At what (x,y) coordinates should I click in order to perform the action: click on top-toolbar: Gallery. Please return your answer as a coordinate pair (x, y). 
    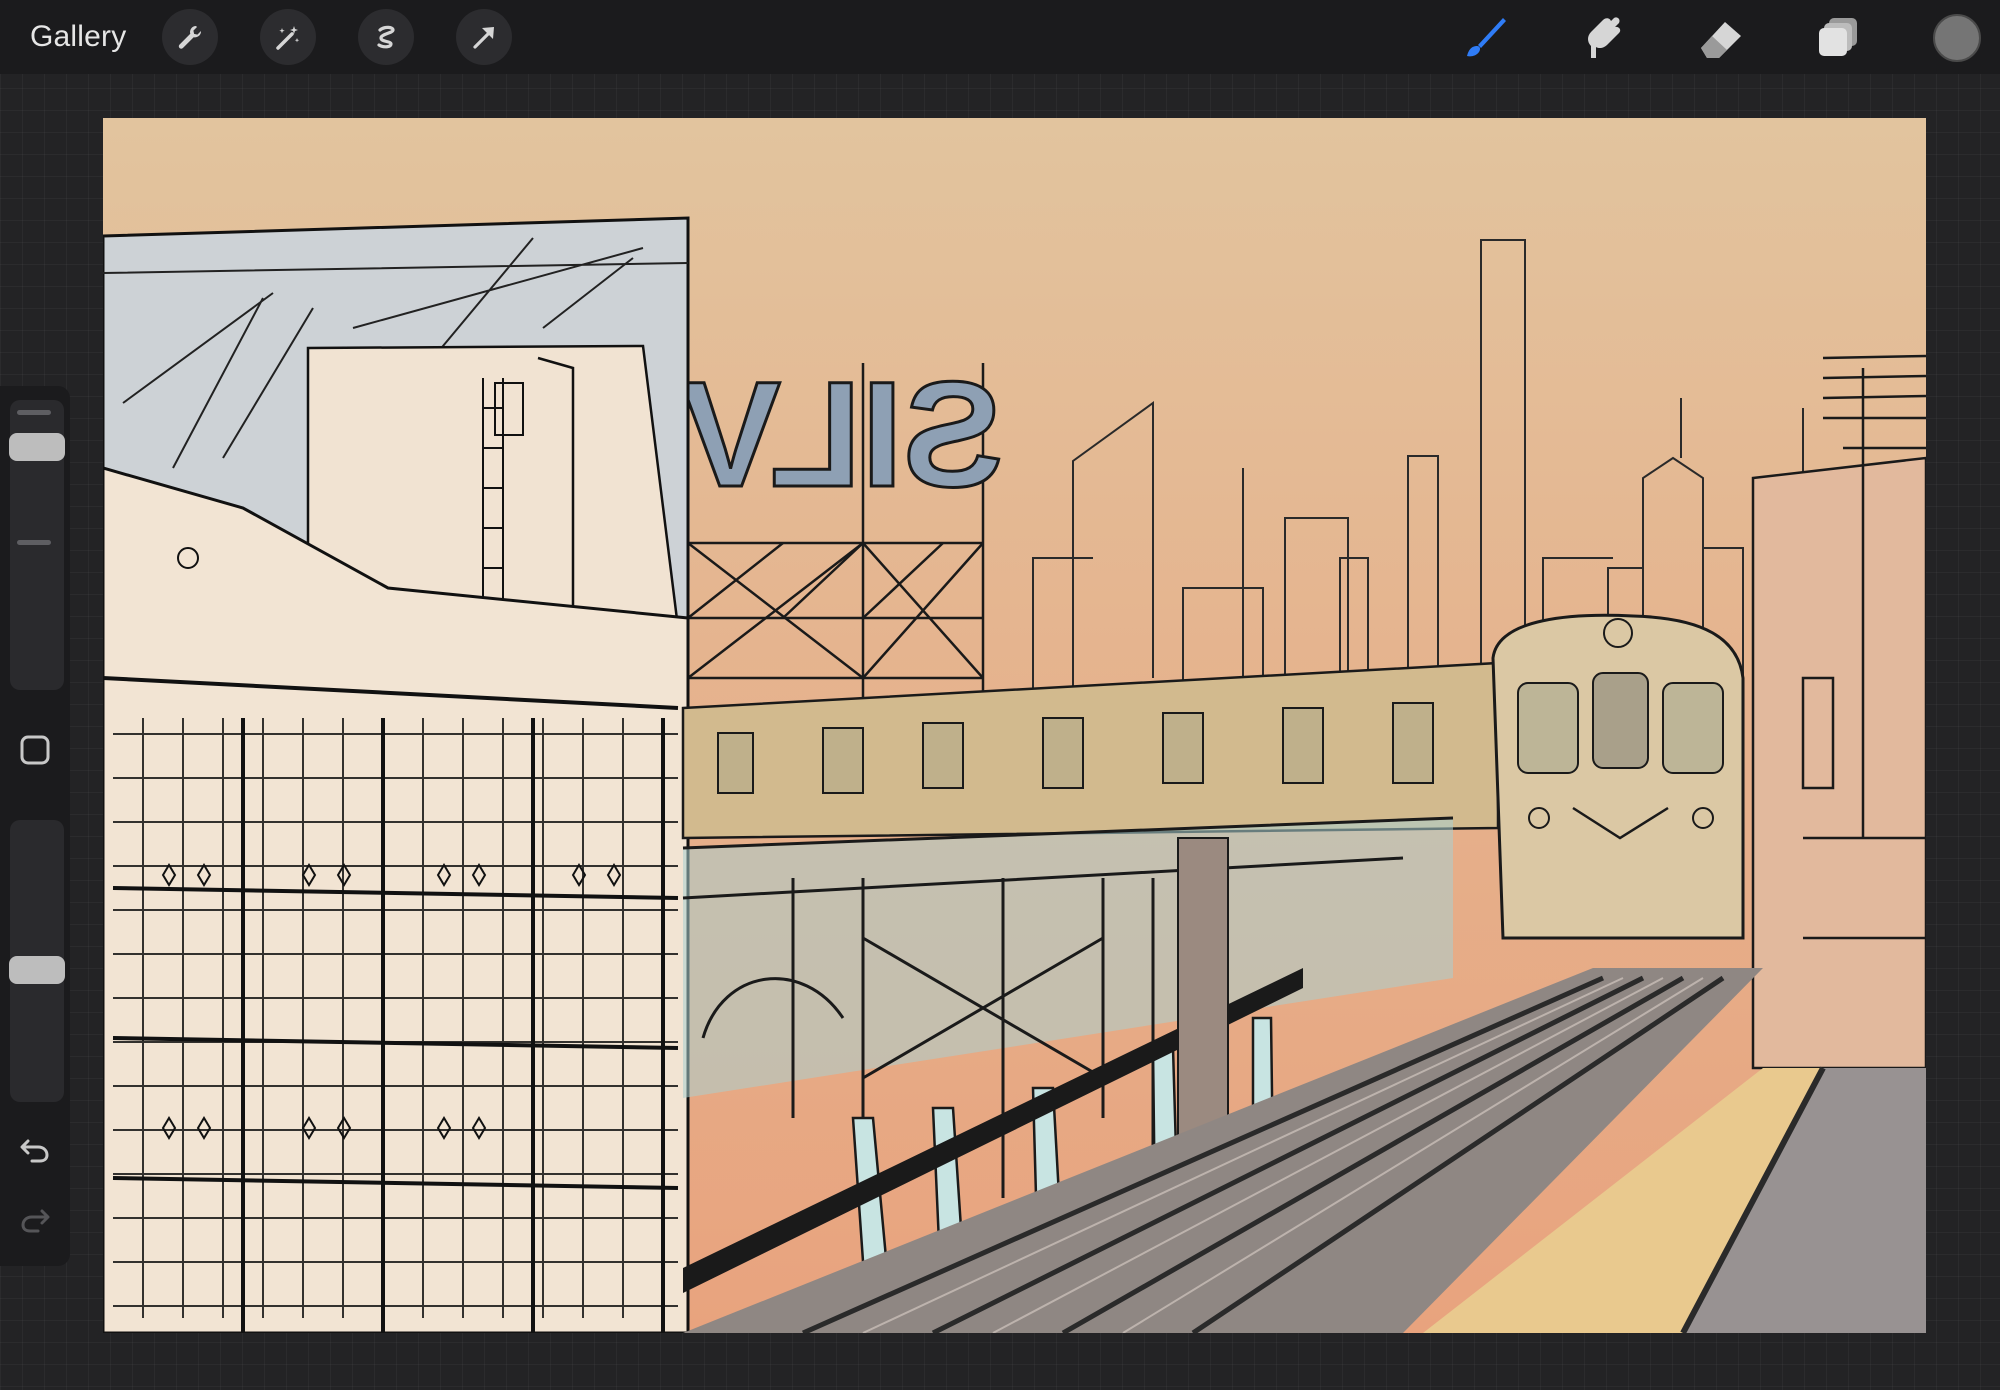
    Looking at the image, I should click on (1000, 37).